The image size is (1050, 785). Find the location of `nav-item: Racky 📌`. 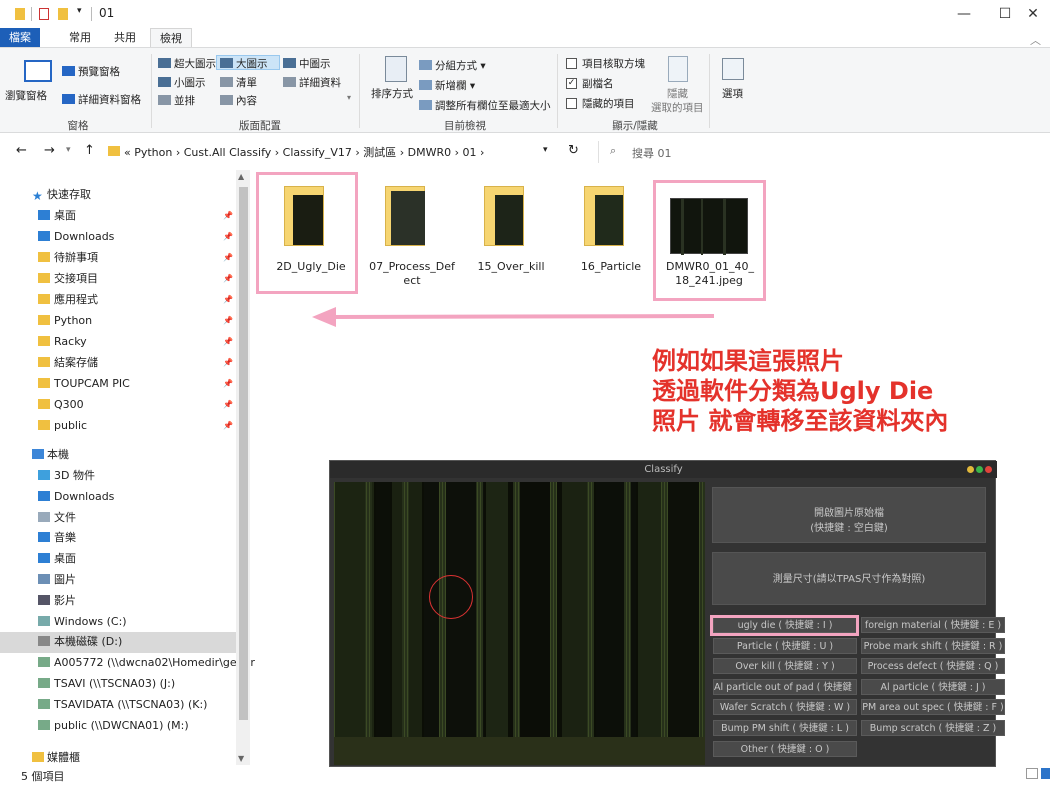

nav-item: Racky 📌 is located at coordinates (118, 341).